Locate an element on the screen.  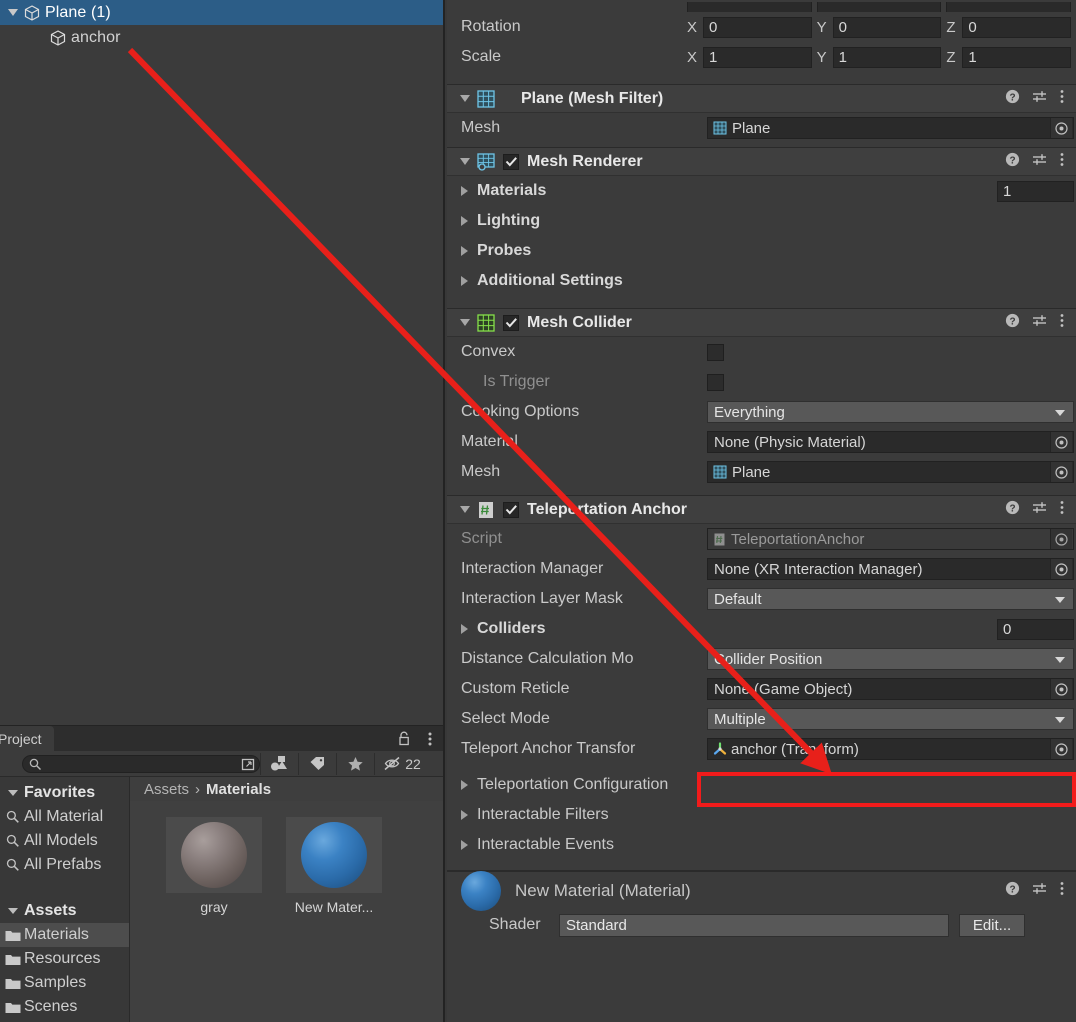
project-toolbar: 22 is located at coordinates (221, 764).